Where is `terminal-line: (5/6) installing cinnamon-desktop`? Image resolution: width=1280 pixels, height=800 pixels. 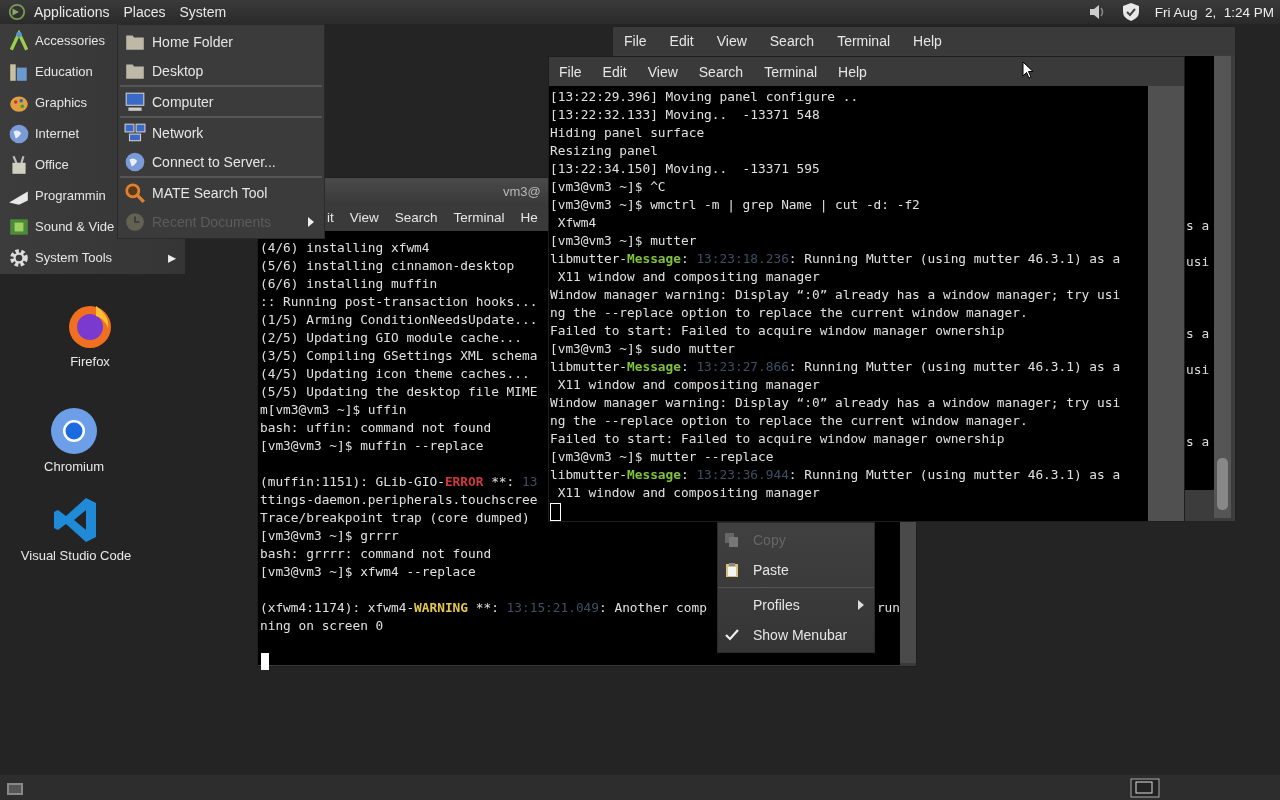
terminal-line: (5/6) installing cinnamon-desktop is located at coordinates (387, 266).